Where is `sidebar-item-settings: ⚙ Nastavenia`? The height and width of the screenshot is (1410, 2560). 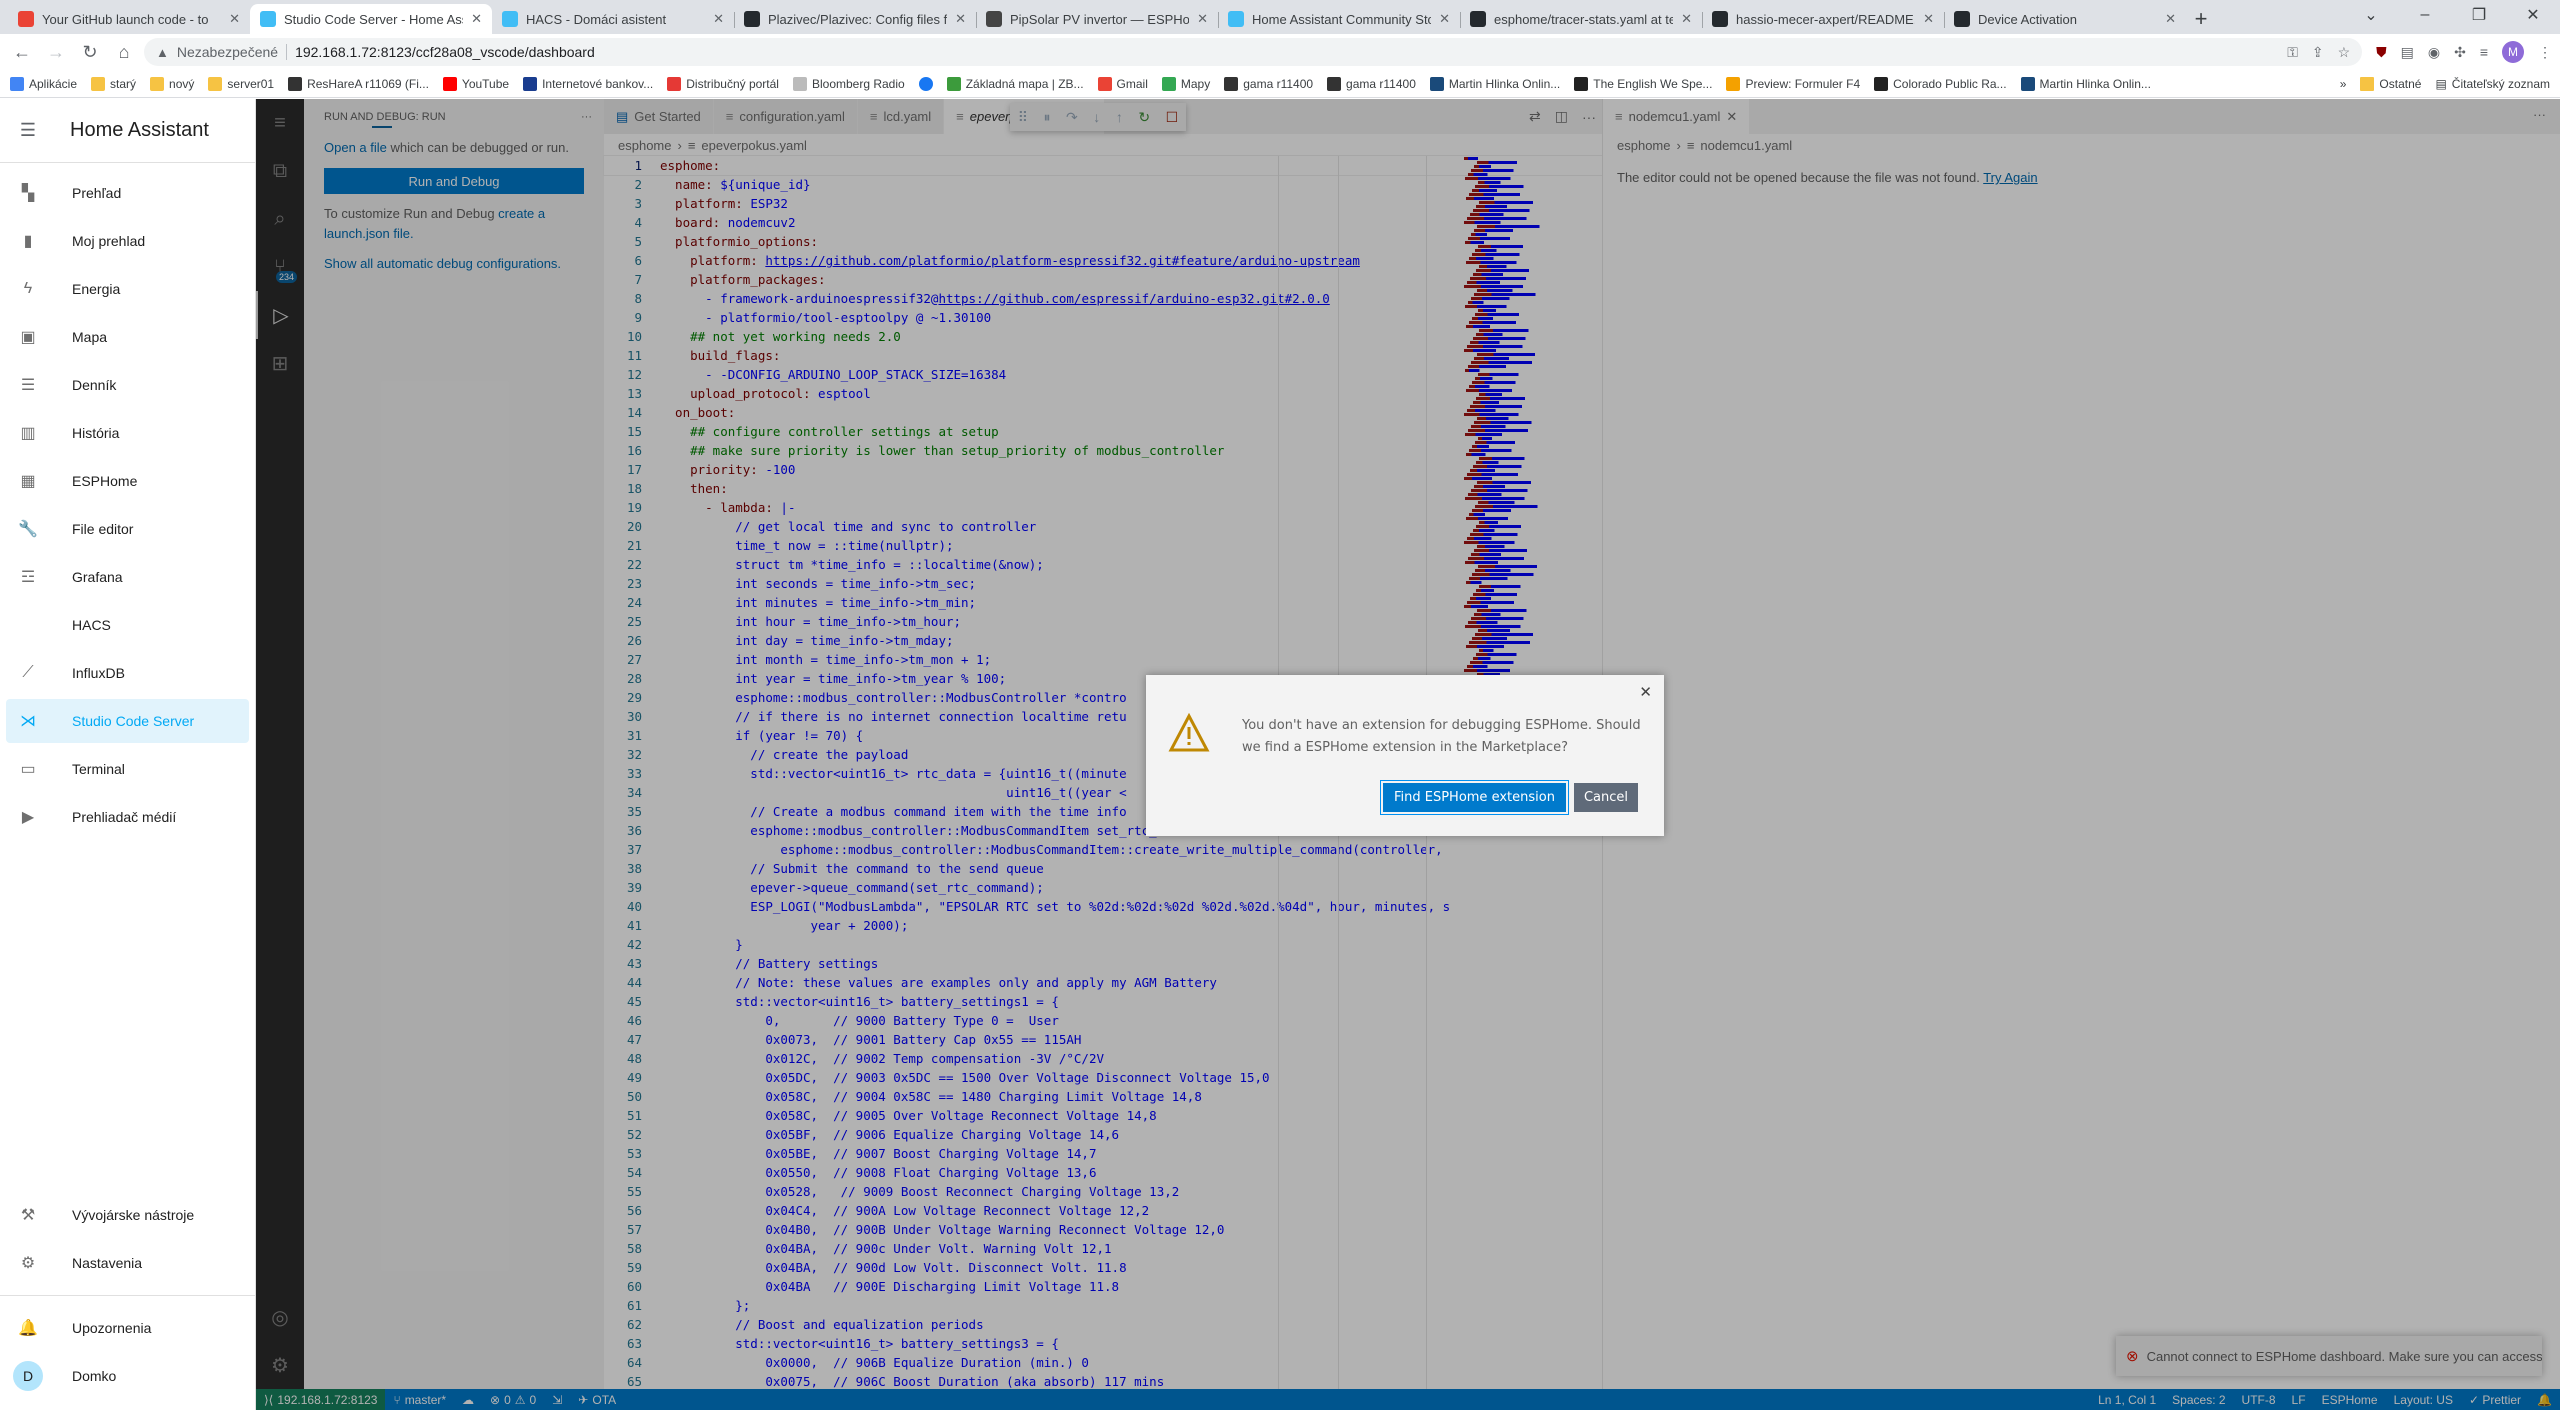 sidebar-item-settings: ⚙ Nastavenia is located at coordinates (128, 1263).